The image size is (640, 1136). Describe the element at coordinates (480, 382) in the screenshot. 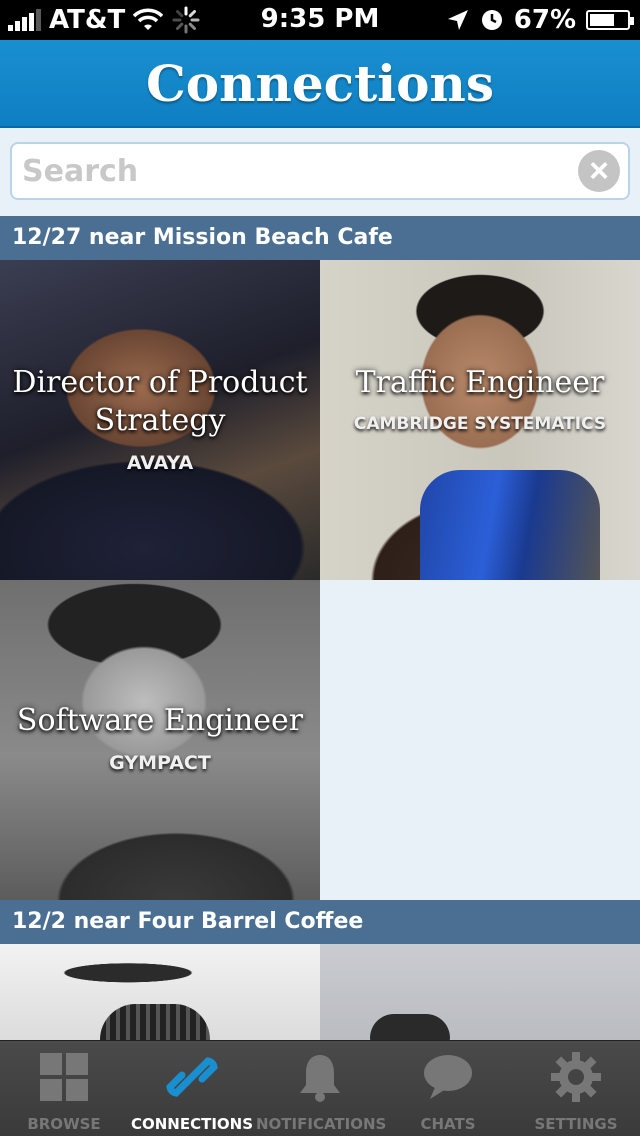

I see `connection-title: Traffic Engineer` at that location.